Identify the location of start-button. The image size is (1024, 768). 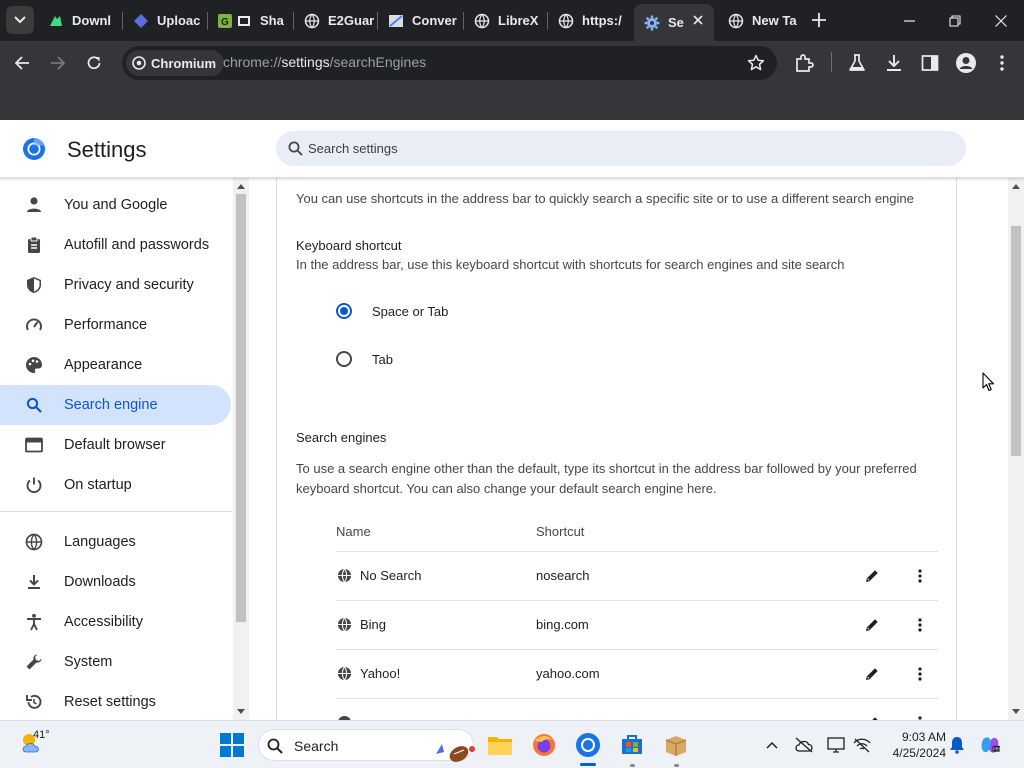
(232, 747).